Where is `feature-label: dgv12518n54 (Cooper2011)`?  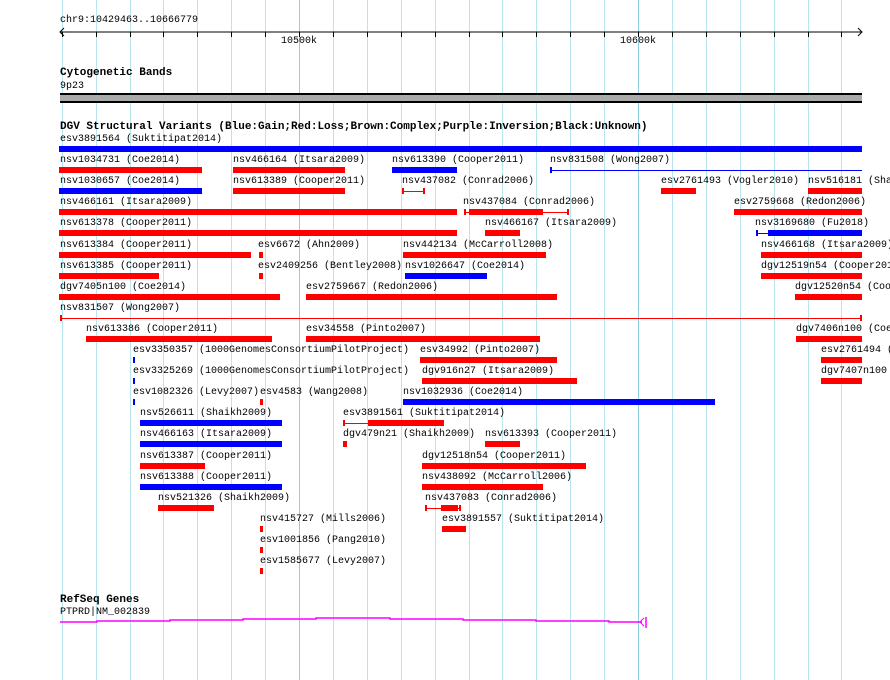
feature-label: dgv12518n54 (Cooper2011) is located at coordinates (494, 456).